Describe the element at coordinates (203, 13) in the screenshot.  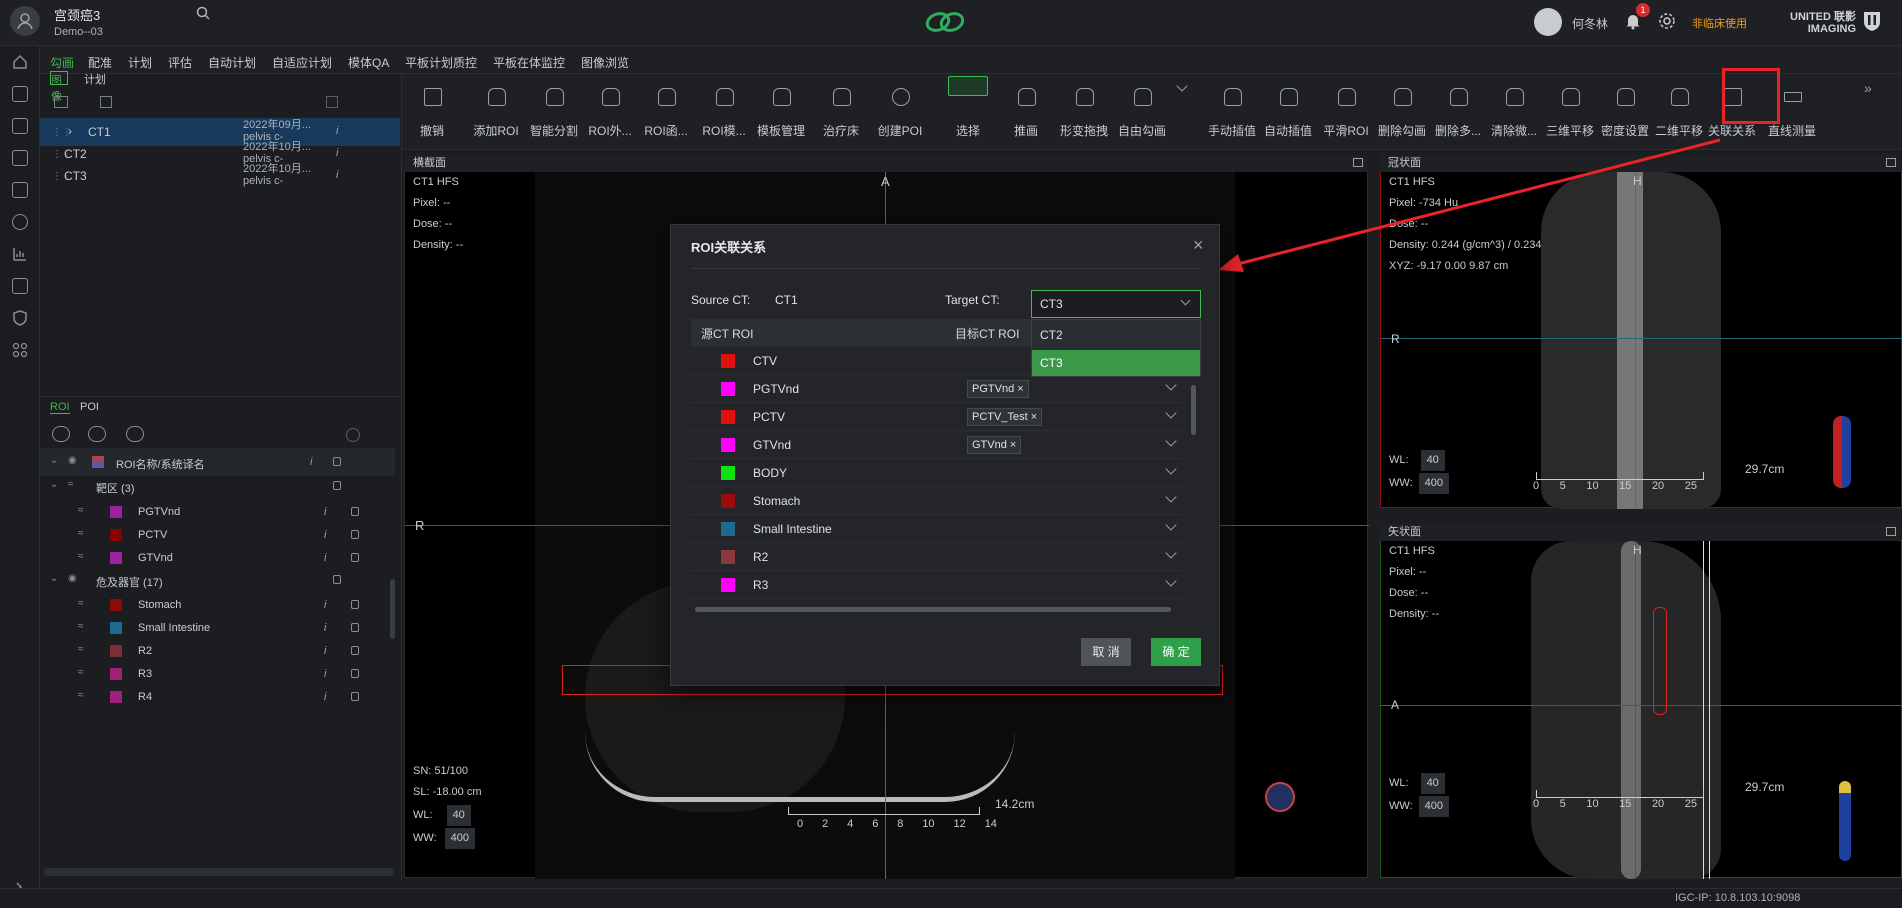
I see `search-icon` at that location.